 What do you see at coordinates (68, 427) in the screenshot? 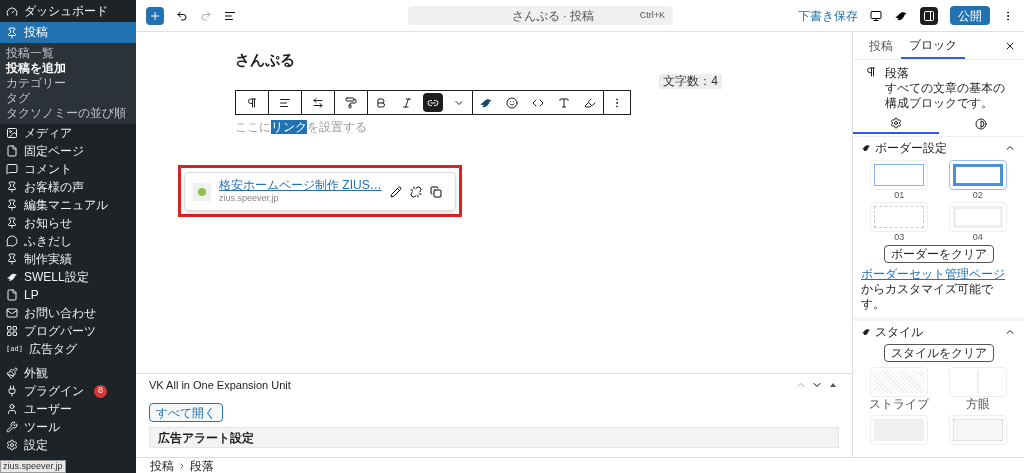
I see `menu-item: ツール` at bounding box center [68, 427].